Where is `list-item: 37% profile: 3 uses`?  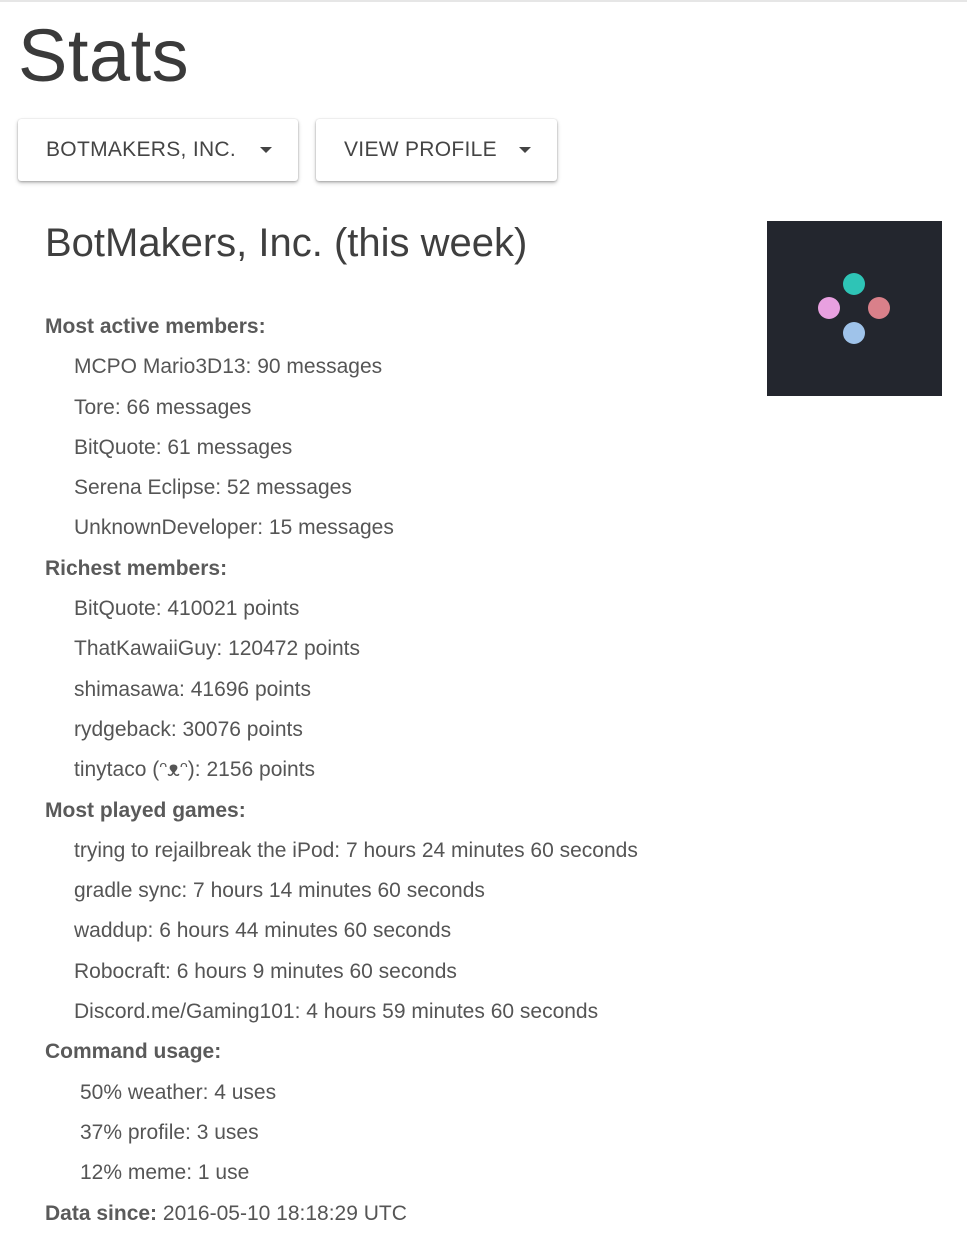 list-item: 37% profile: 3 uses is located at coordinates (169, 1132).